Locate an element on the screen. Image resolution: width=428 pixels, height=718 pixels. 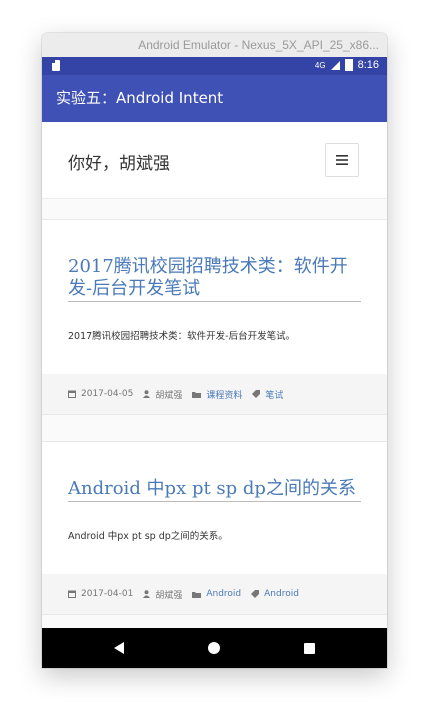
battery-icon is located at coordinates (348, 65).